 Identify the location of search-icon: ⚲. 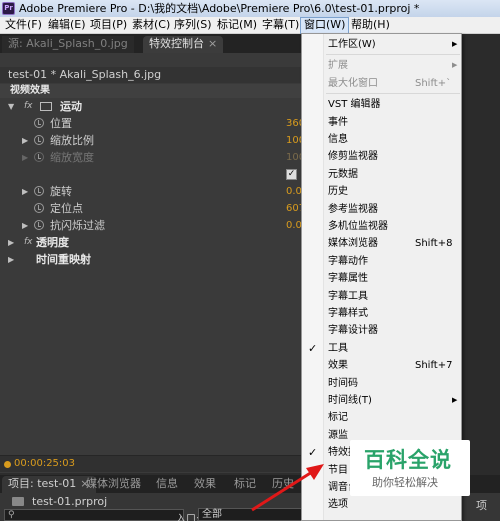
(11, 515).